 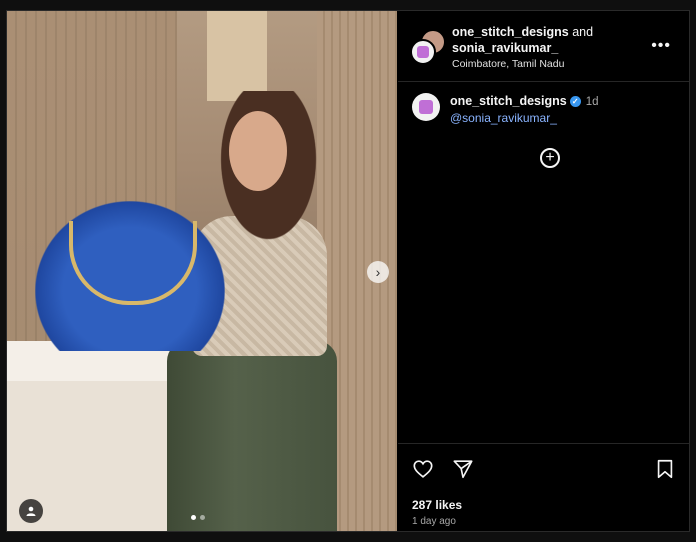 I want to click on verified-badge-icon: ✓, so click(x=575, y=102).